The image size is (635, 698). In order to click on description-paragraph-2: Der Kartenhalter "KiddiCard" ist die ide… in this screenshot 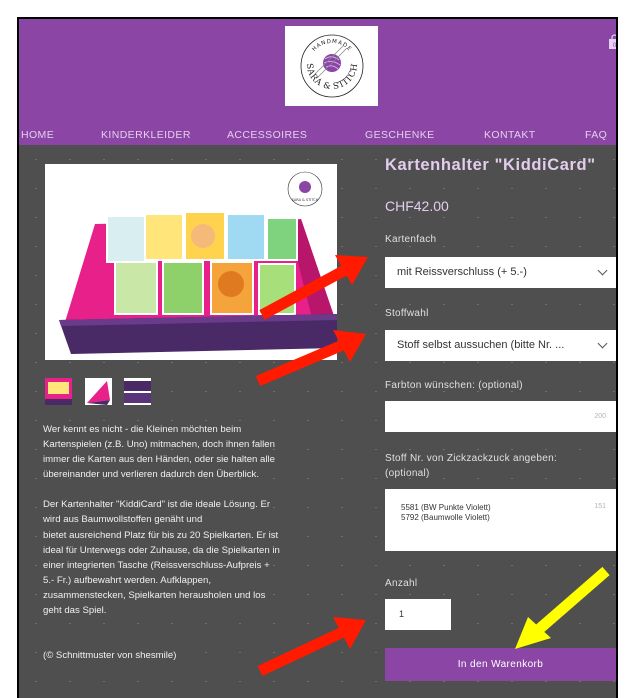, I will do `click(193, 557)`.